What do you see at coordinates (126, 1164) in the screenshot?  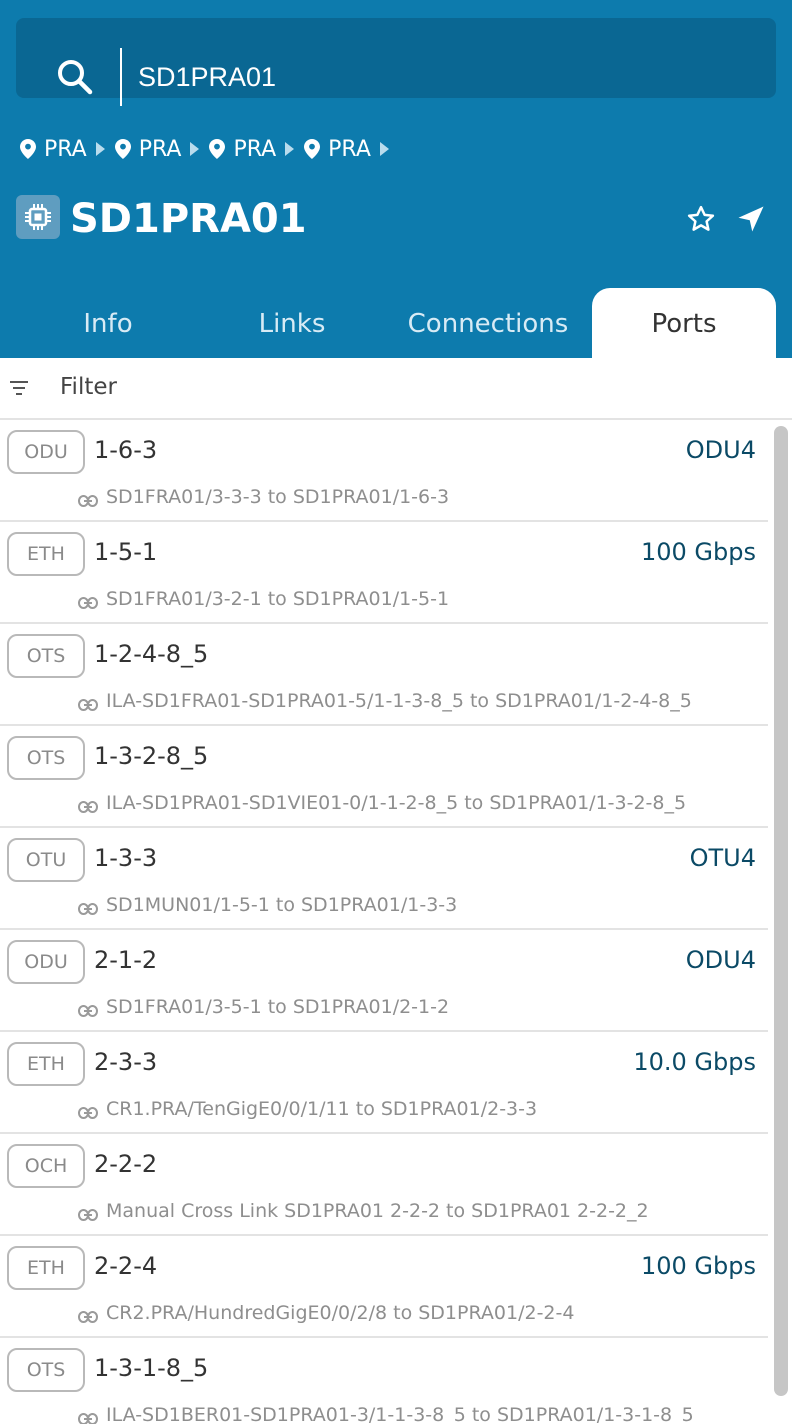 I see `port-name: 2-2-2` at bounding box center [126, 1164].